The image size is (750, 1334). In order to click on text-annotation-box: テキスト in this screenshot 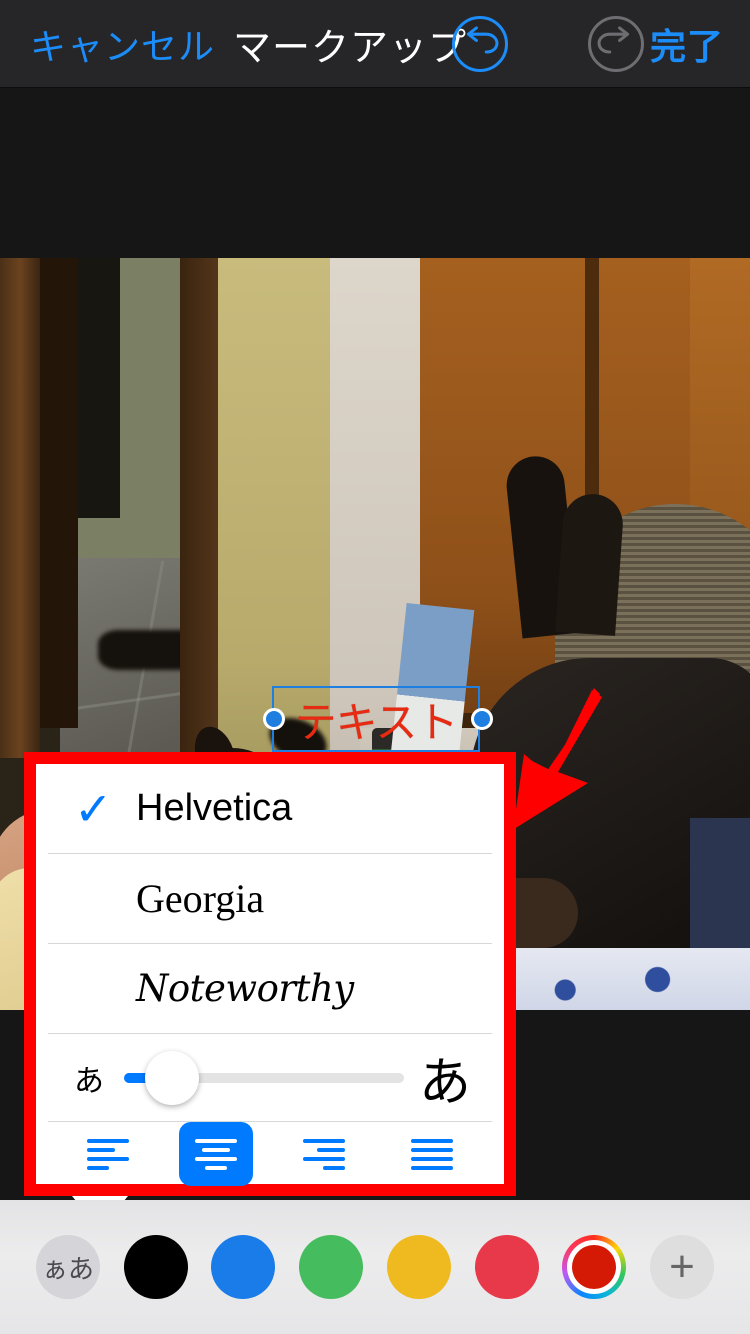, I will do `click(378, 719)`.